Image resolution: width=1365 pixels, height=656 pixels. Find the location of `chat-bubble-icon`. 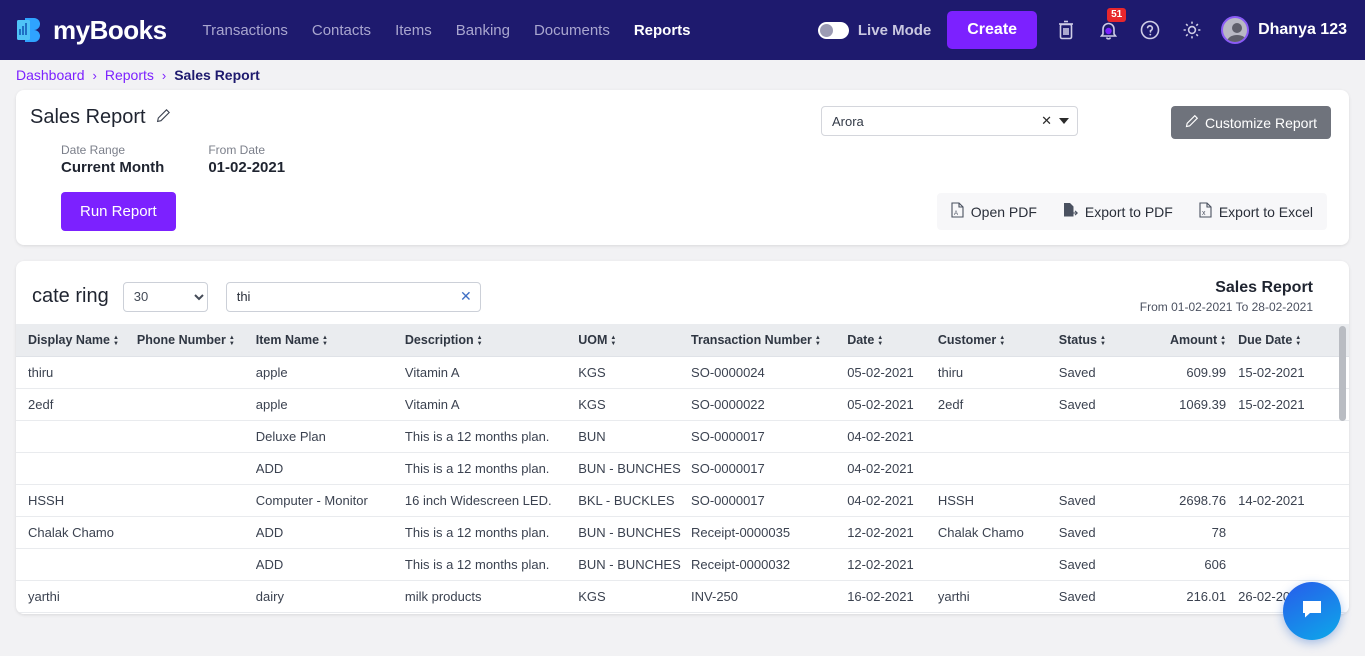

chat-bubble-icon is located at coordinates (1312, 611).